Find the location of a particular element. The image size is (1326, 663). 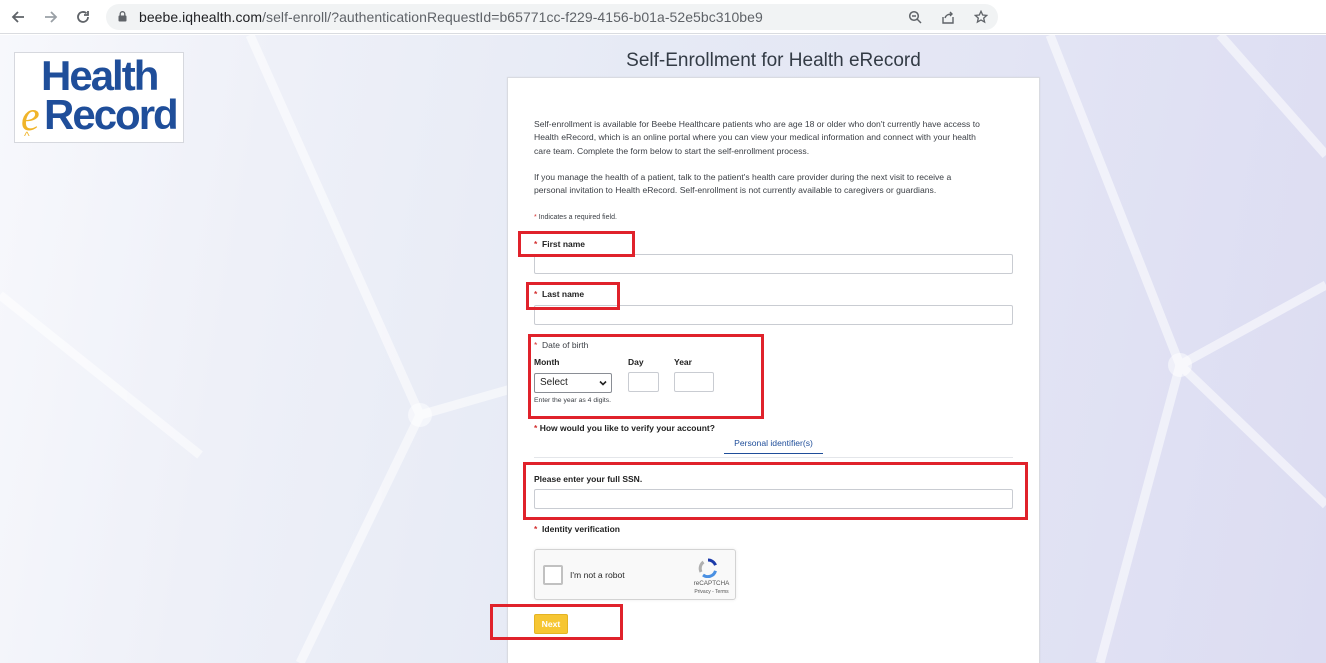

recaptcha-icon is located at coordinates (707, 568).